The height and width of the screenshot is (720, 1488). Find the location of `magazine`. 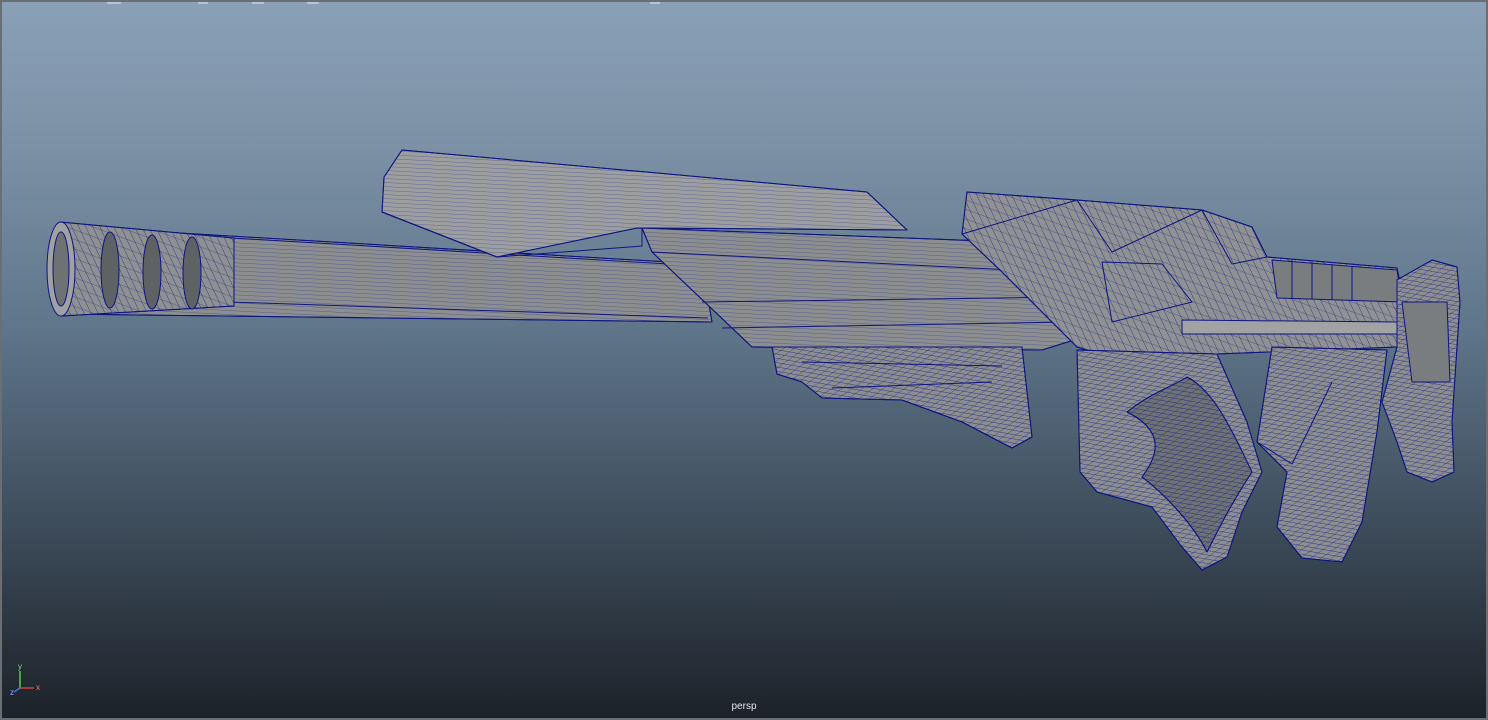

magazine is located at coordinates (1322, 454).